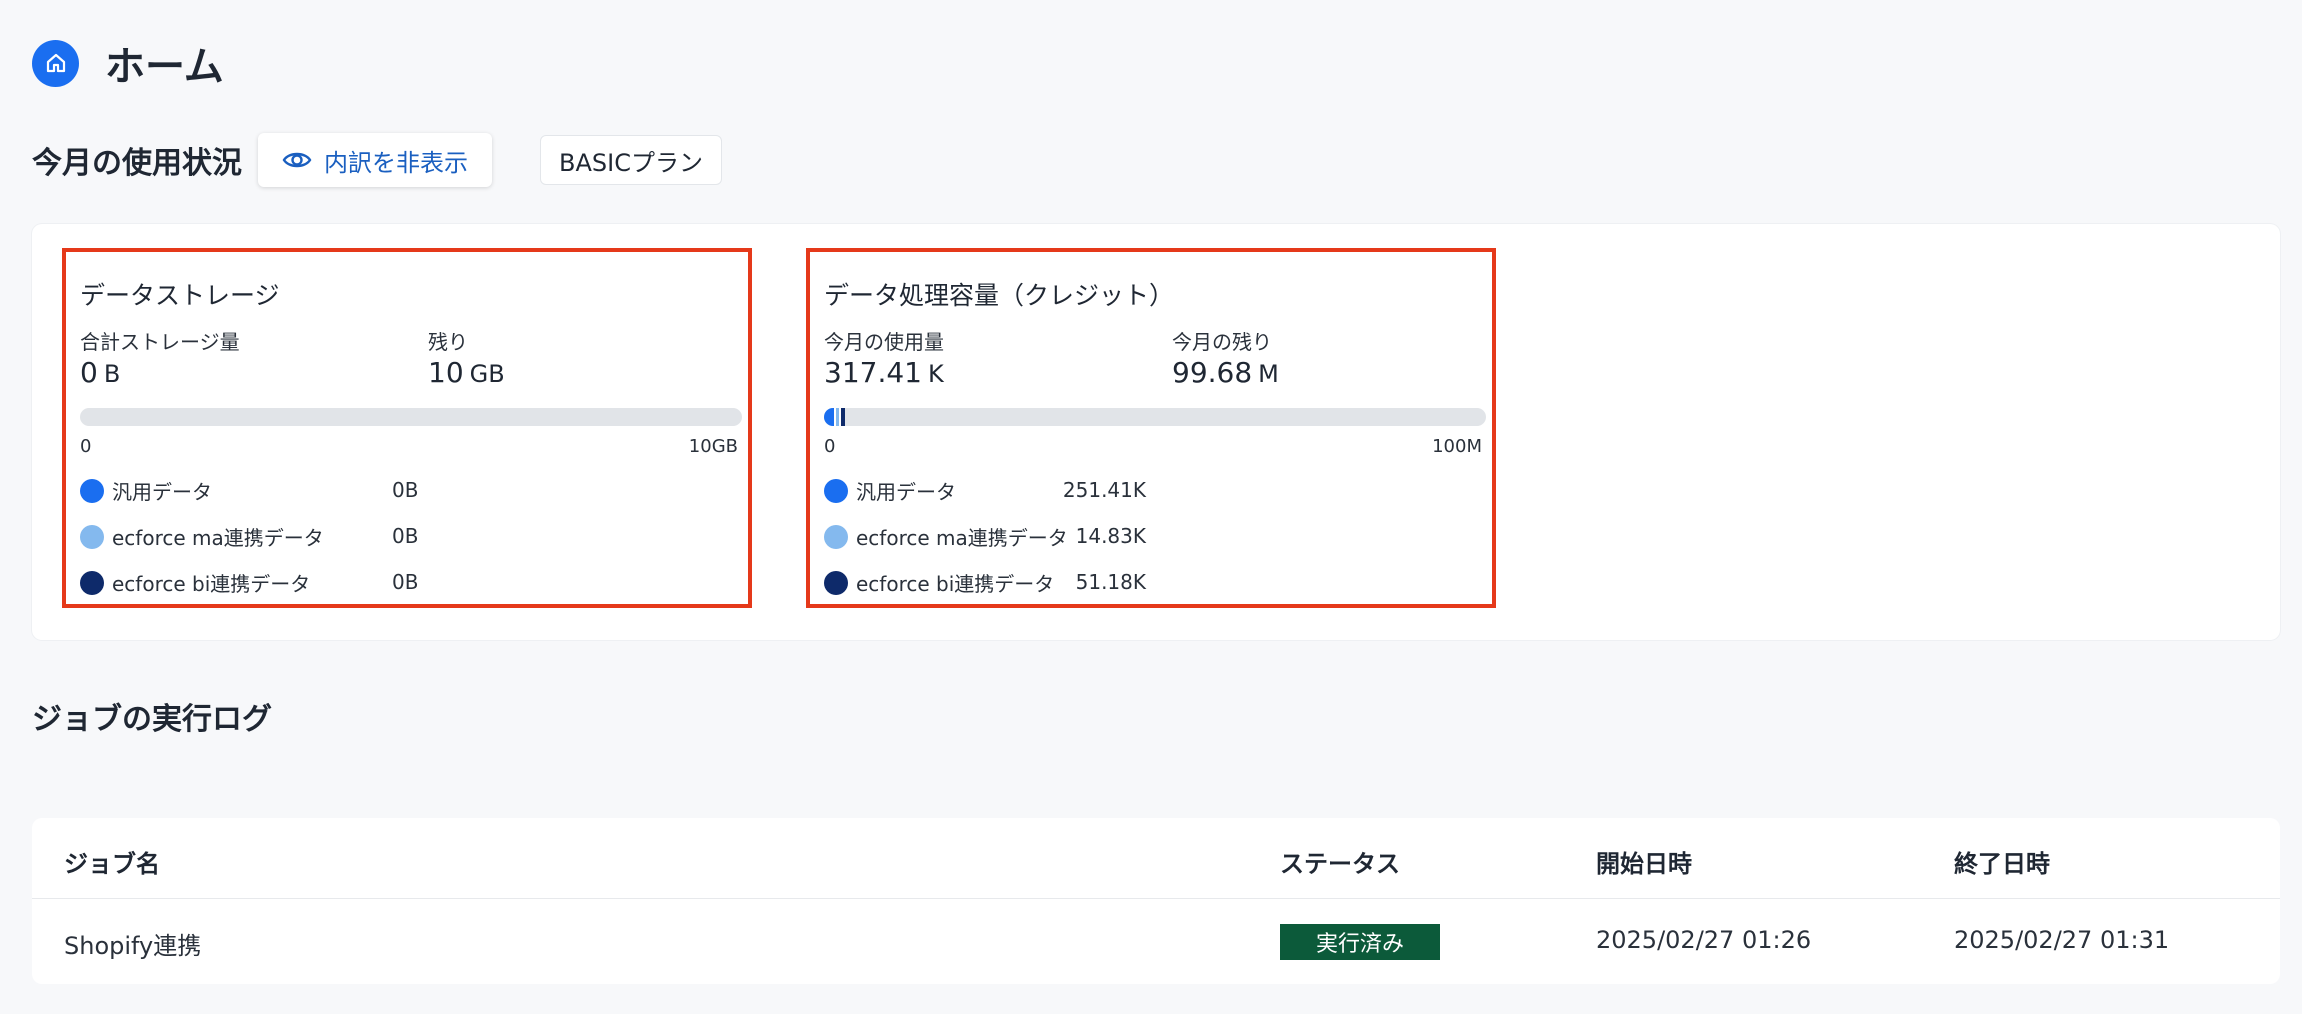 Image resolution: width=2302 pixels, height=1014 pixels. I want to click on toggle-breakdown-button: 内訳を非表示, so click(375, 160).